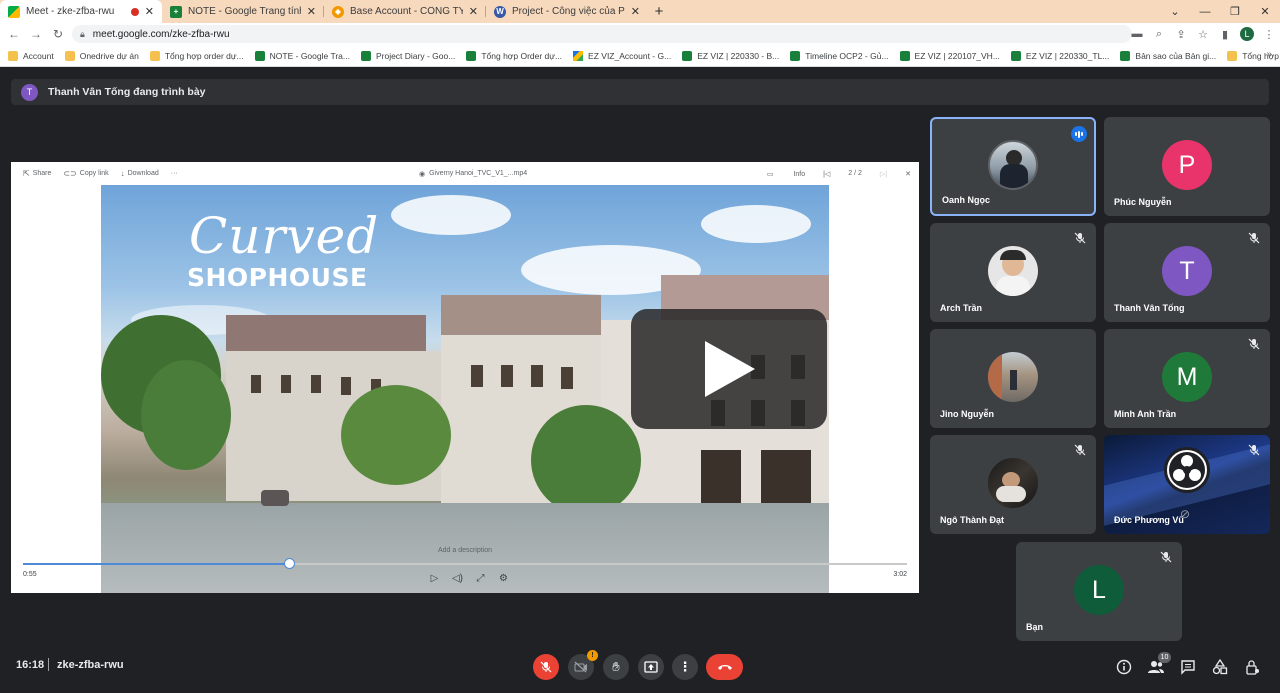 This screenshot has height=693, width=1280. Describe the element at coordinates (1137, 34) in the screenshot. I see `camera-in-use-icon: ▬` at that location.